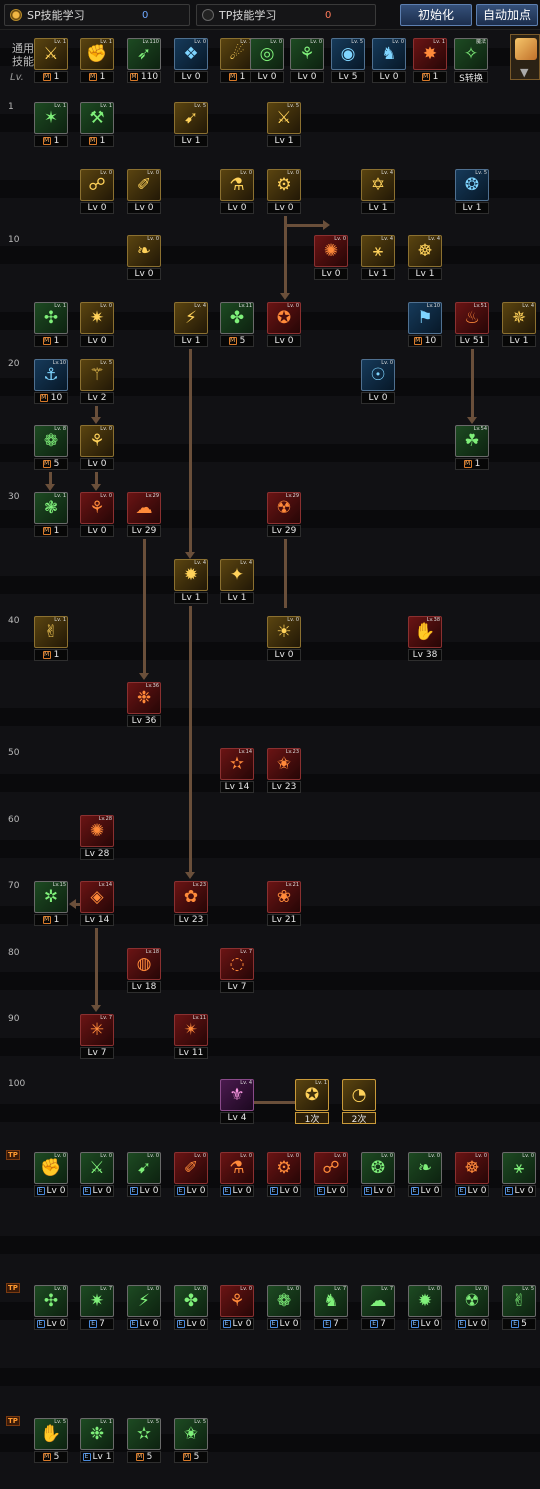 The height and width of the screenshot is (1489, 540). Describe the element at coordinates (359, 1095) in the screenshot. I see `skill-icon: ◔` at that location.